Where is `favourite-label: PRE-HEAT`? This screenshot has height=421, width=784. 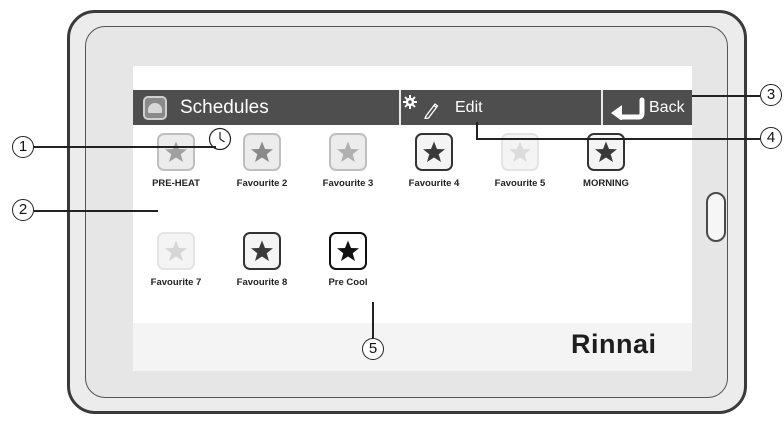
favourite-label: PRE-HEAT is located at coordinates (176, 183).